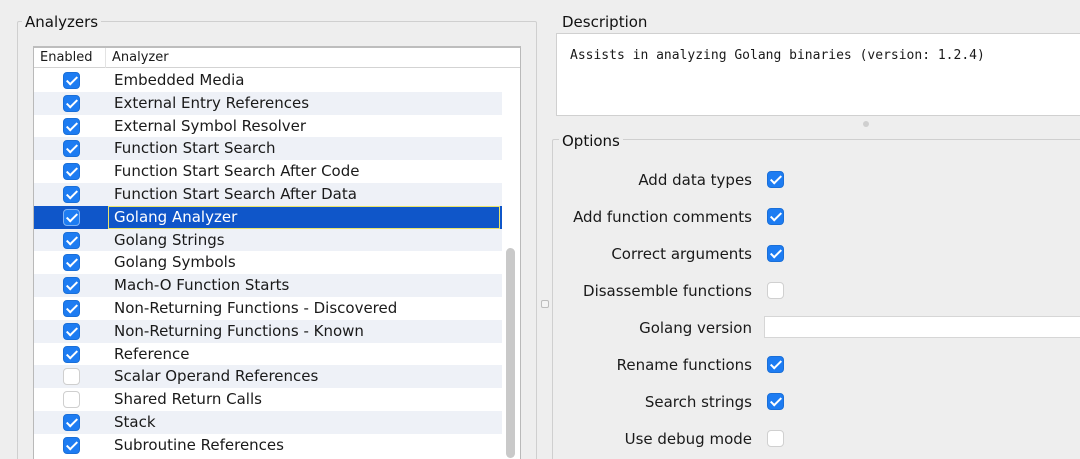  I want to click on analyzer-name: Function Start Search, so click(195, 148).